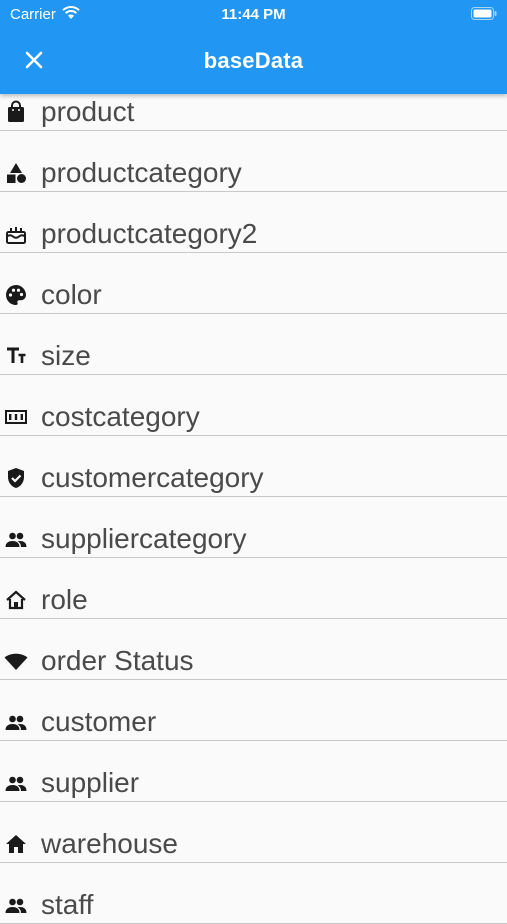 The height and width of the screenshot is (924, 507). Describe the element at coordinates (71, 294) in the screenshot. I see `list-item-label: color` at that location.